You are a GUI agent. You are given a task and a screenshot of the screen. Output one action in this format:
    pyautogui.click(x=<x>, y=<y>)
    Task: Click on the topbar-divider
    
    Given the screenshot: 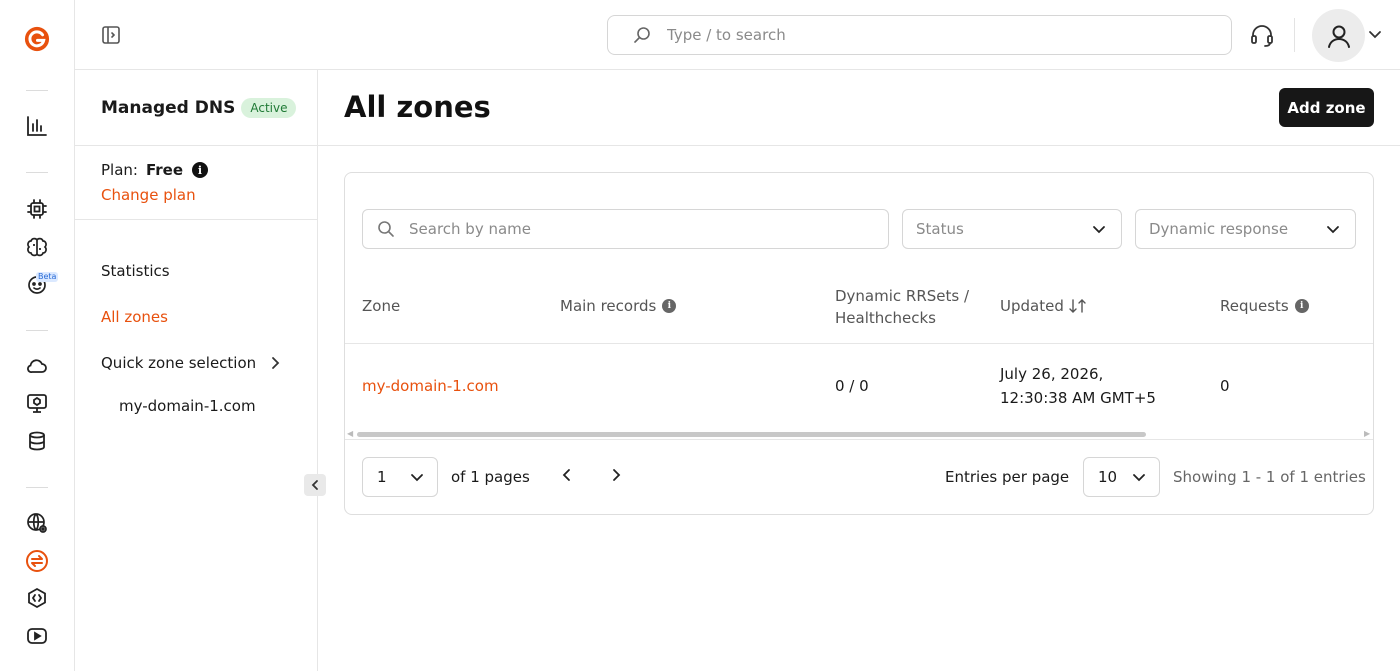 What is the action you would take?
    pyautogui.click(x=1294, y=35)
    